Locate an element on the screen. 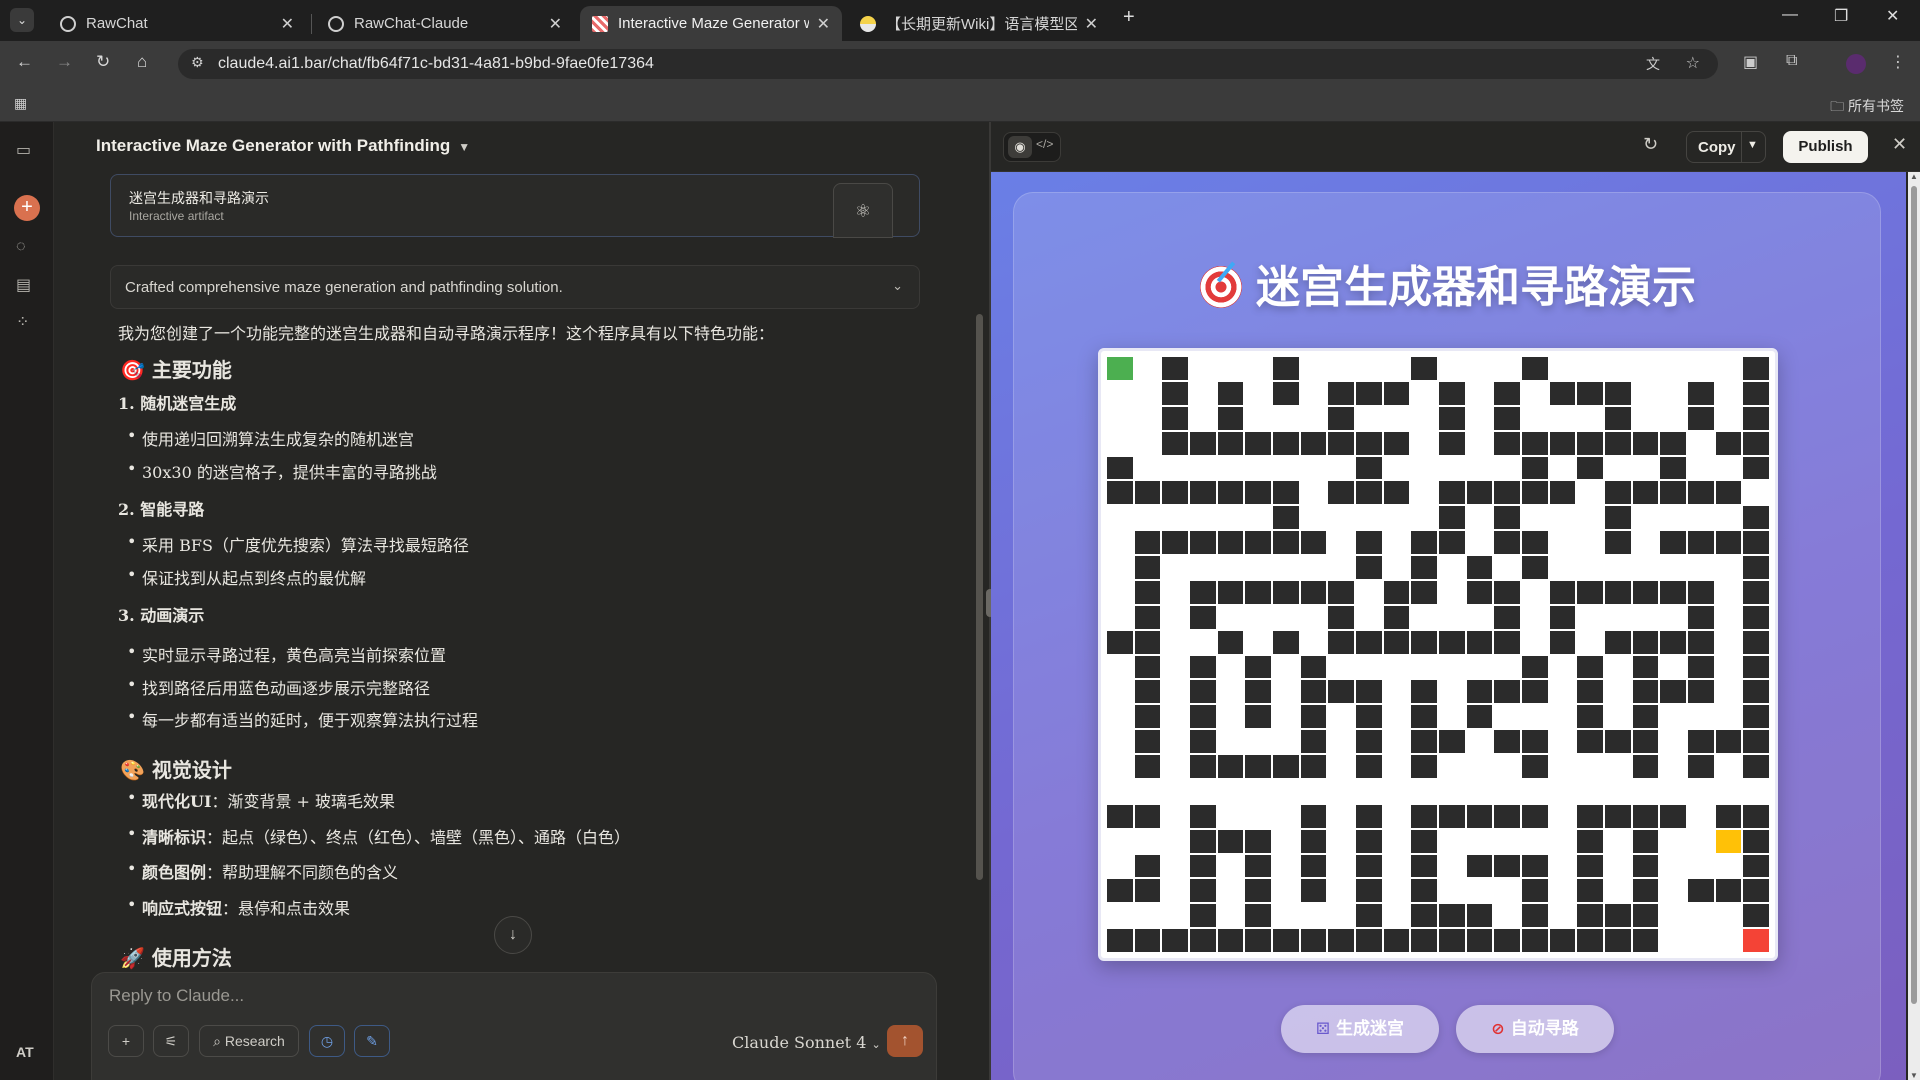  back-icon: ← is located at coordinates (24, 62).